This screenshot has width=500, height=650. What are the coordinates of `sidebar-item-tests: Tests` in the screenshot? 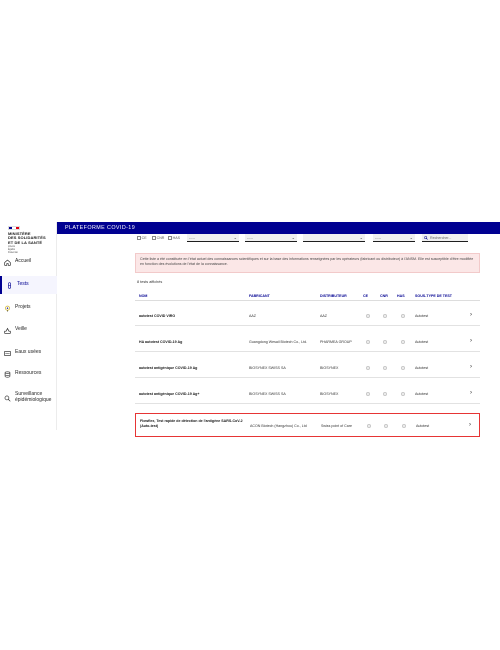 It's located at (28, 285).